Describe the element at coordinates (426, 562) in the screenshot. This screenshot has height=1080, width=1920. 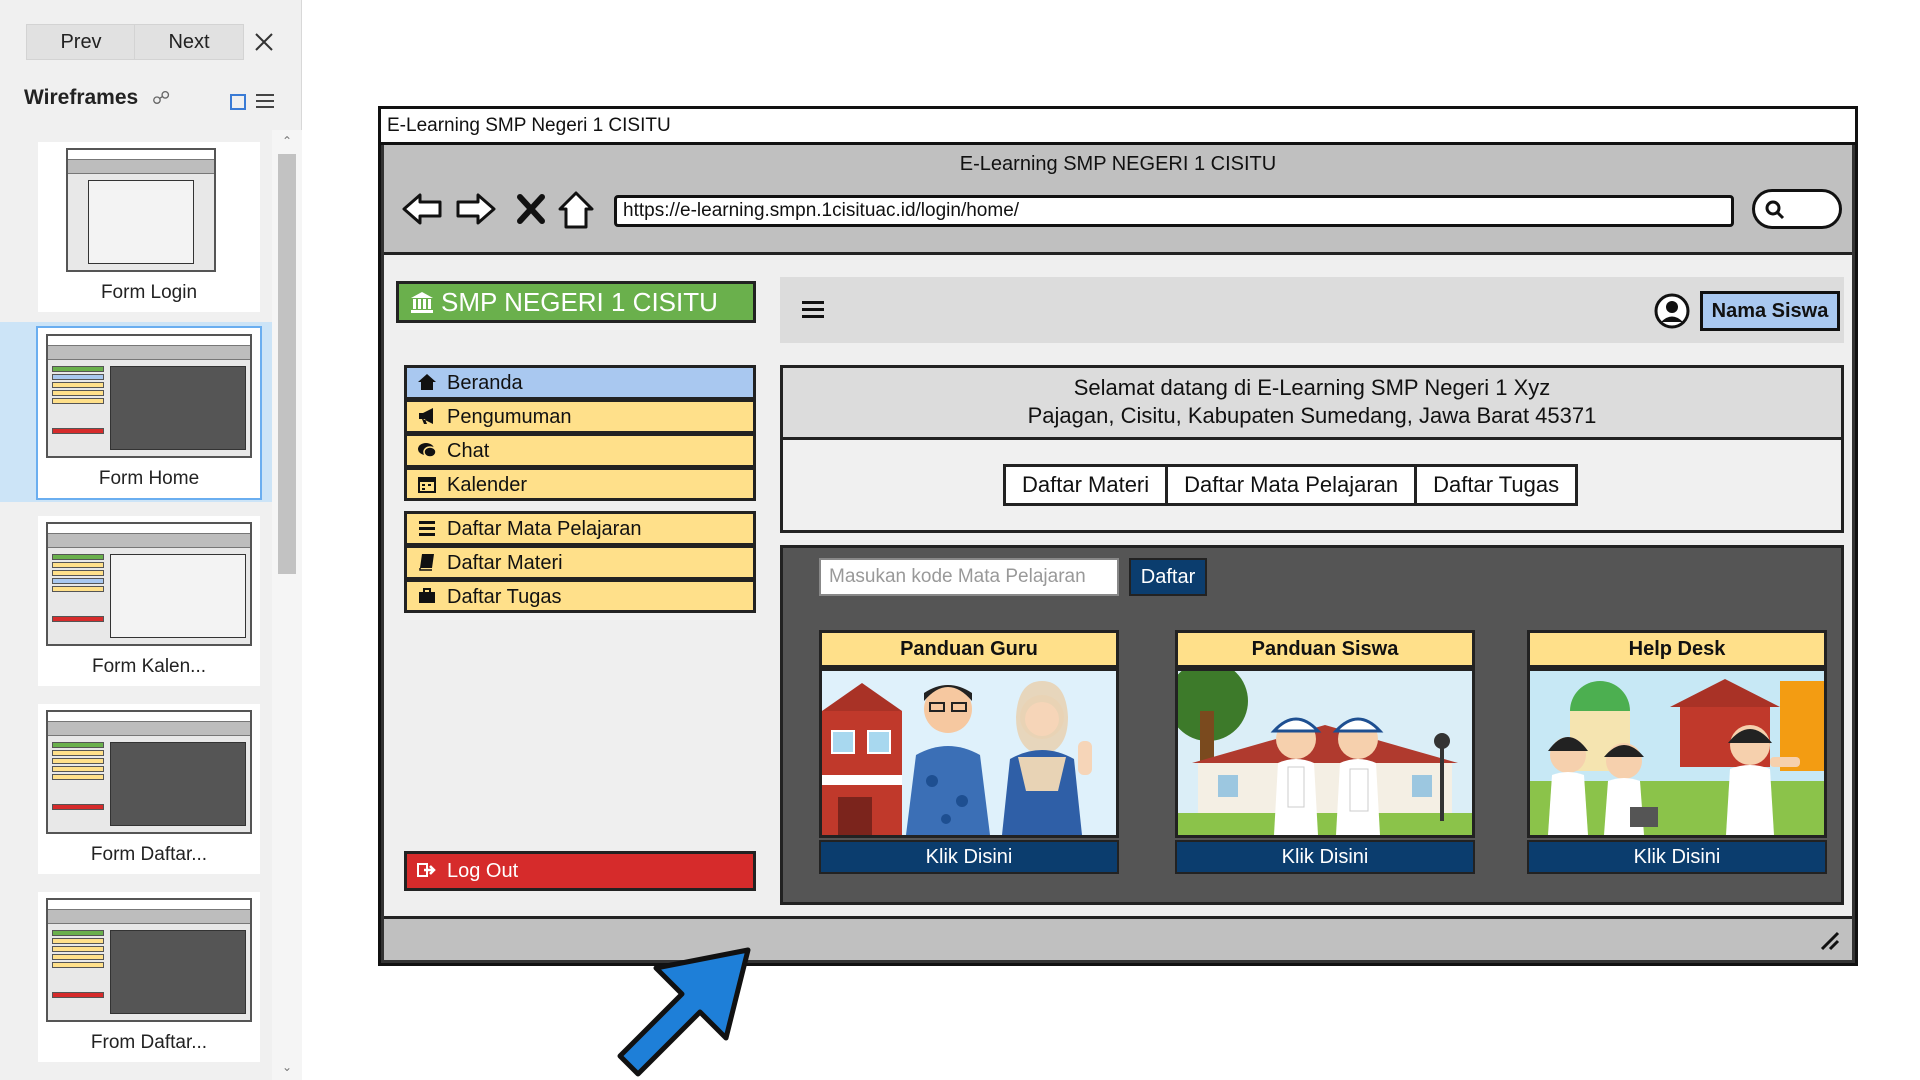
I see `book-icon` at that location.